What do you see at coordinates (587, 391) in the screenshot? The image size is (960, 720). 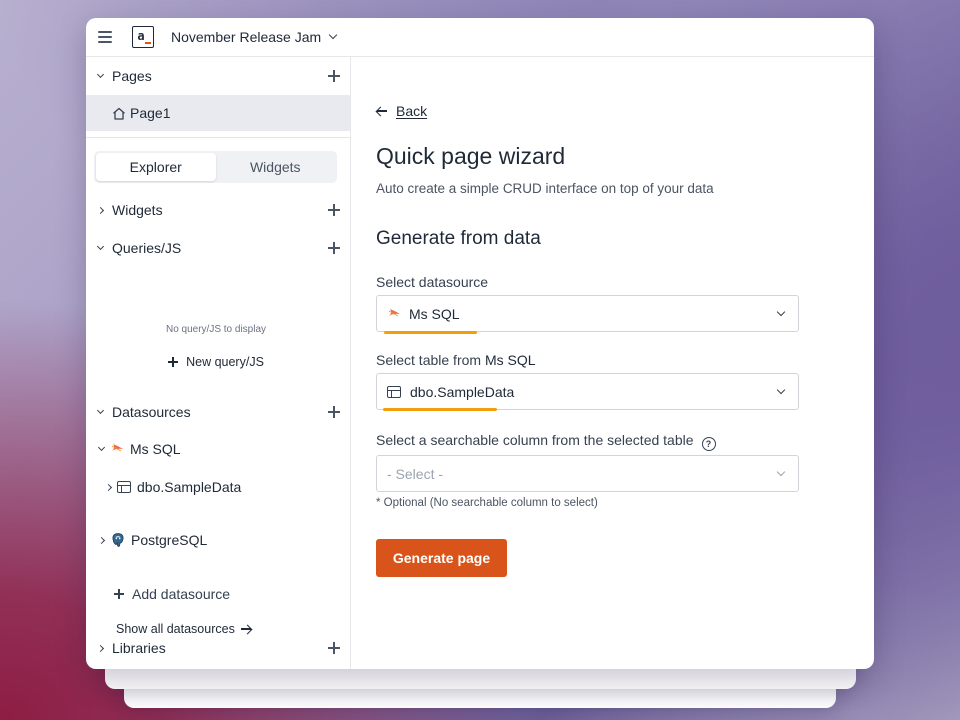 I see `table-select: dbo.SampleData` at bounding box center [587, 391].